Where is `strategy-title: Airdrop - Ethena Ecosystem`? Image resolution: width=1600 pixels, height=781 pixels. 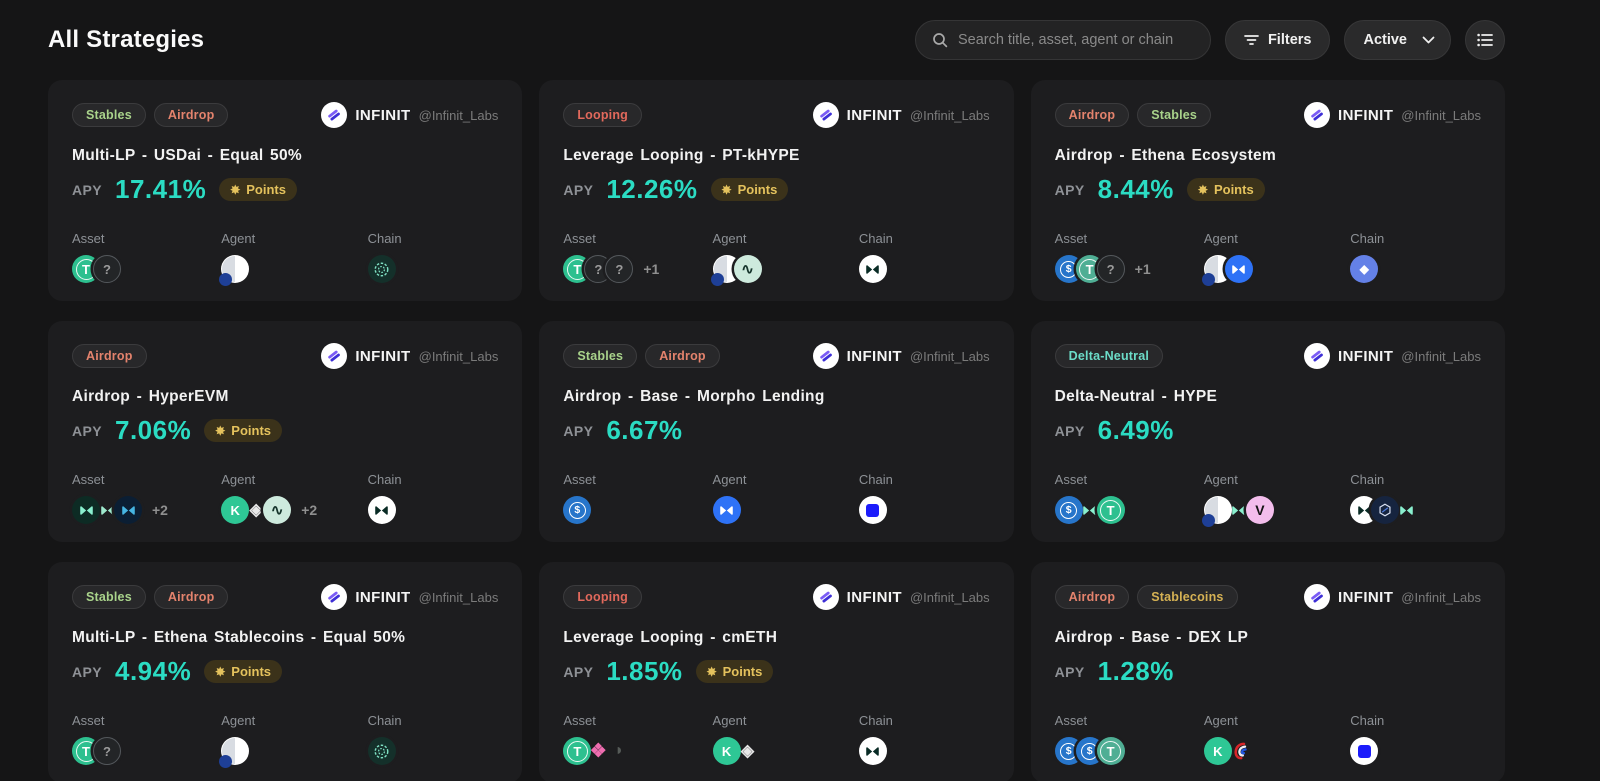 strategy-title: Airdrop - Ethena Ecosystem is located at coordinates (1165, 155).